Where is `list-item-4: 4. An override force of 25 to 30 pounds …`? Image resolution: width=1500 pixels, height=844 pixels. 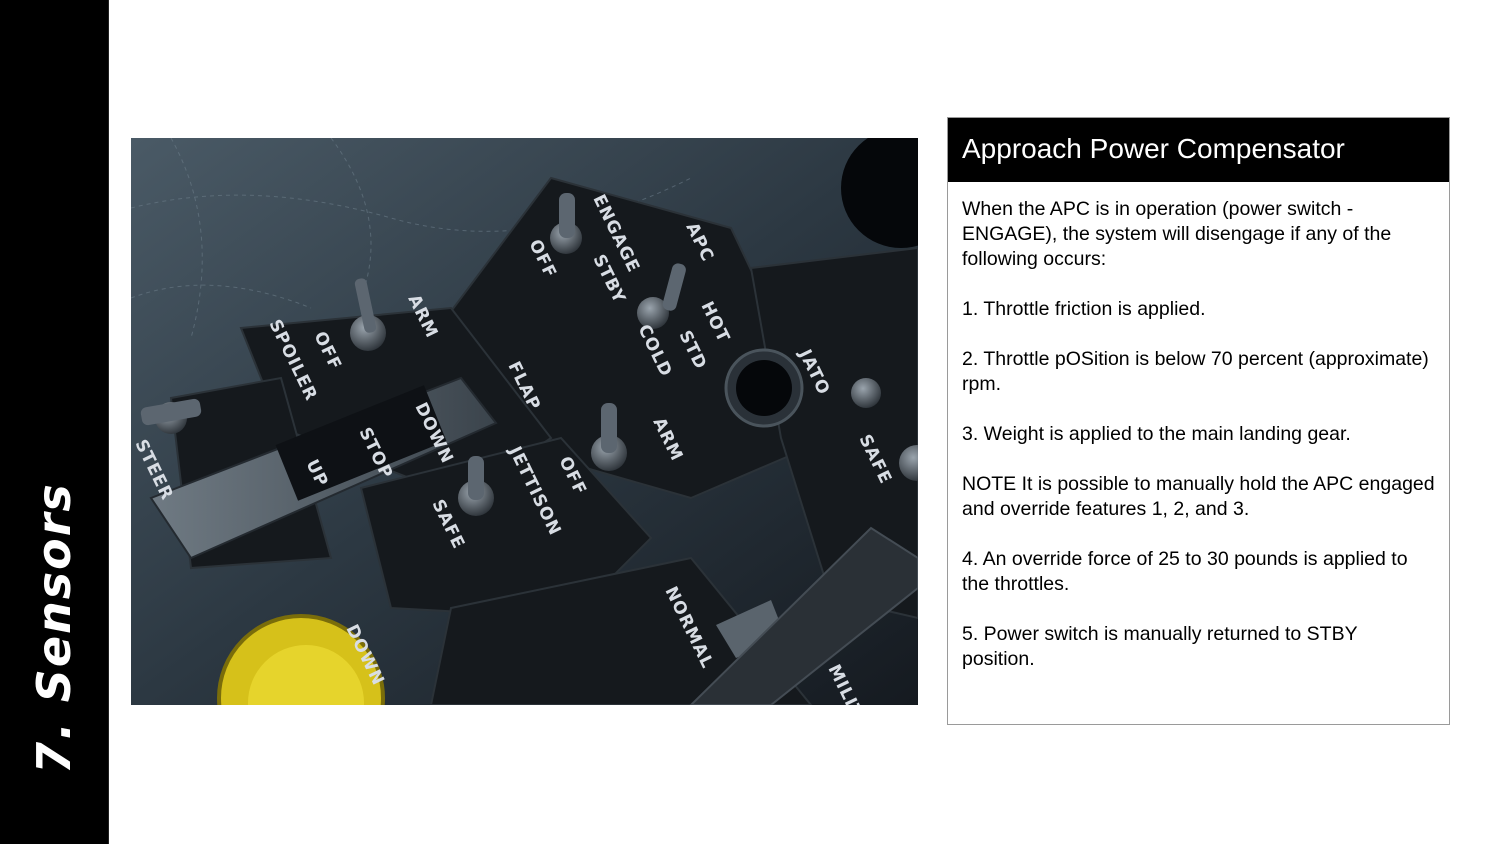 list-item-4: 4. An override force of 25 to 30 pounds … is located at coordinates (1185, 571).